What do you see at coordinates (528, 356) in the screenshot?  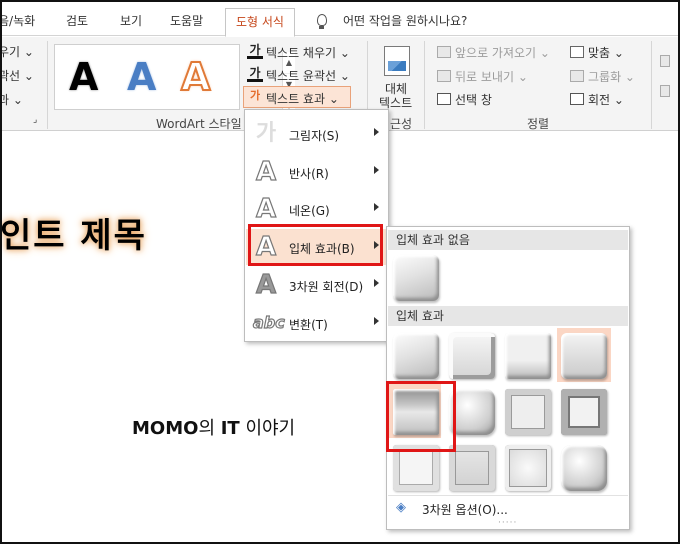 I see `bevel-cross-option` at bounding box center [528, 356].